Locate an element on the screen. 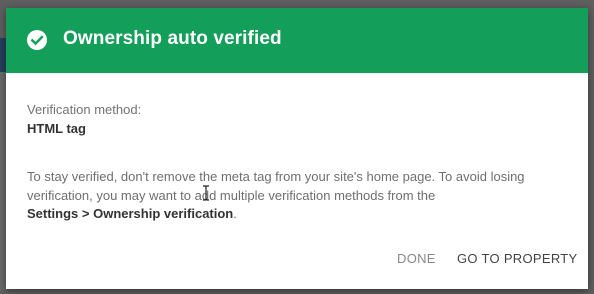  message-period: . is located at coordinates (235, 213).